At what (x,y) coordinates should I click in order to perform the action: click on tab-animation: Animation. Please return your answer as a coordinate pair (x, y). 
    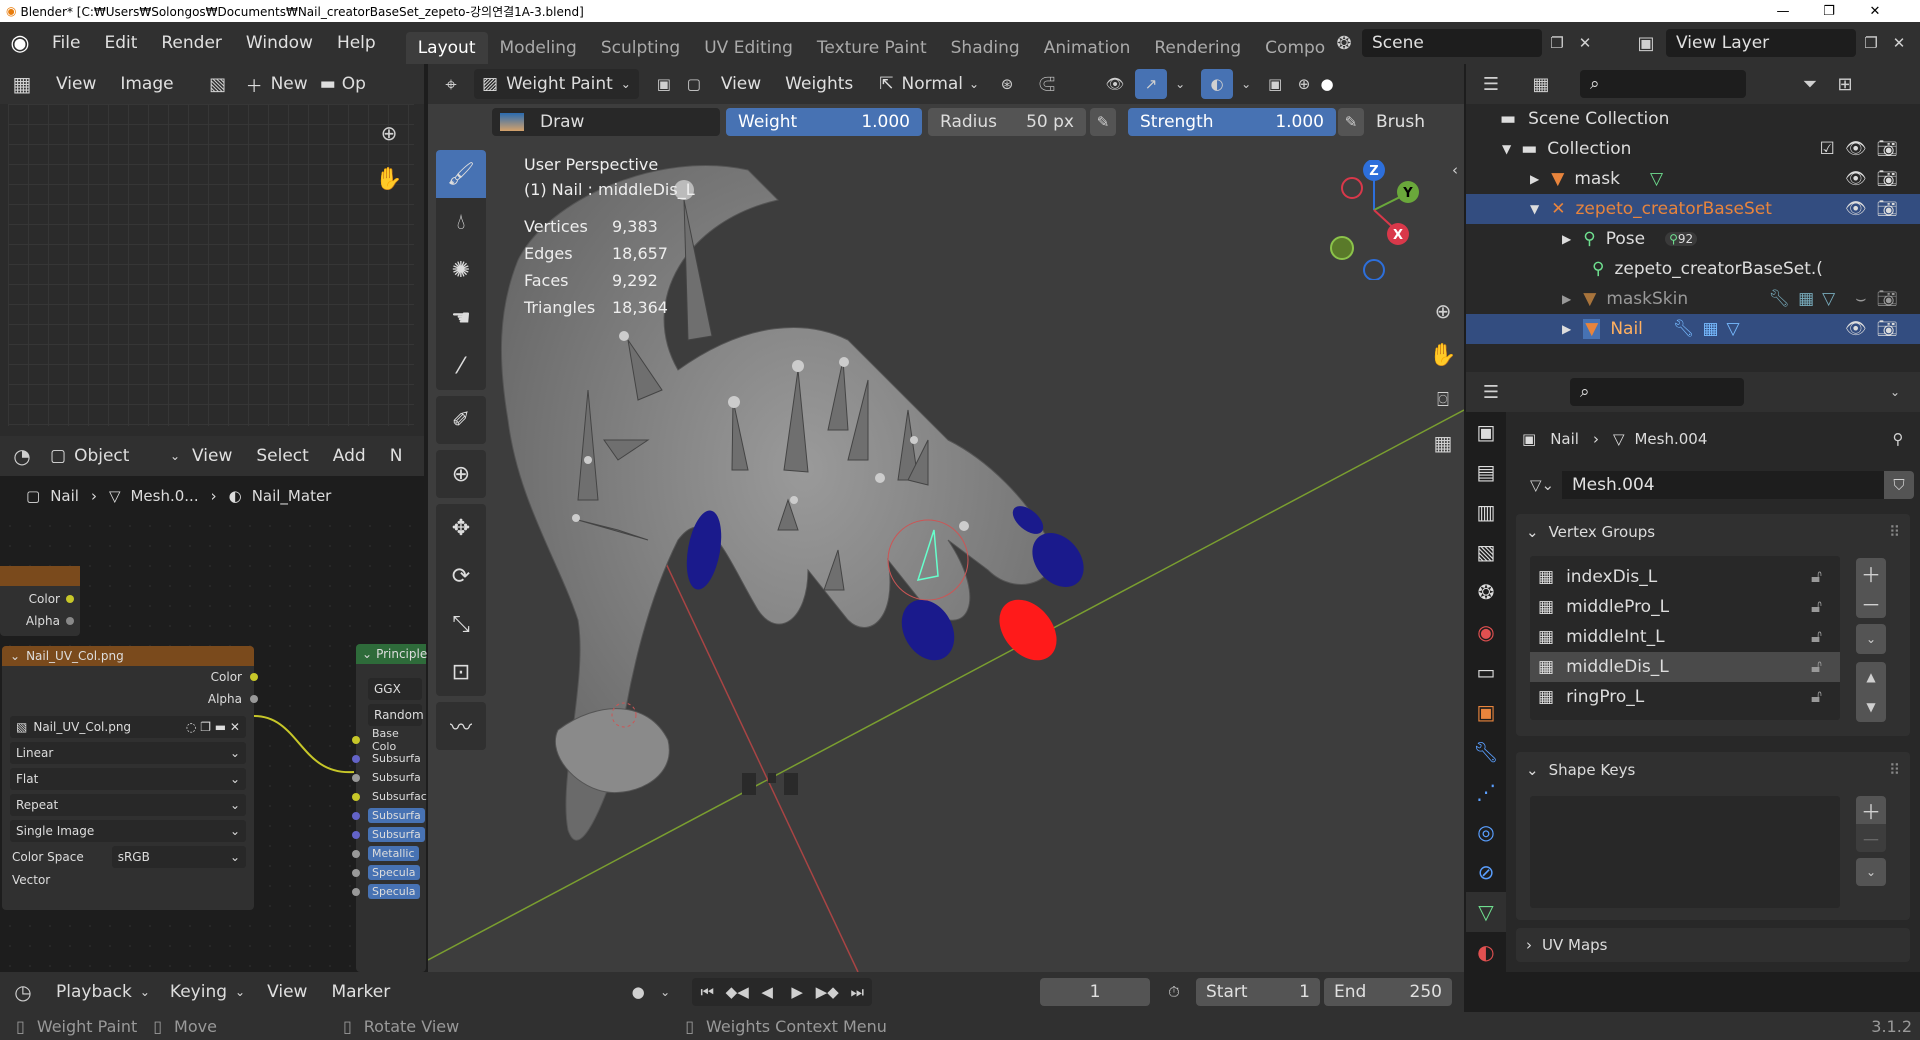
    Looking at the image, I should click on (1087, 48).